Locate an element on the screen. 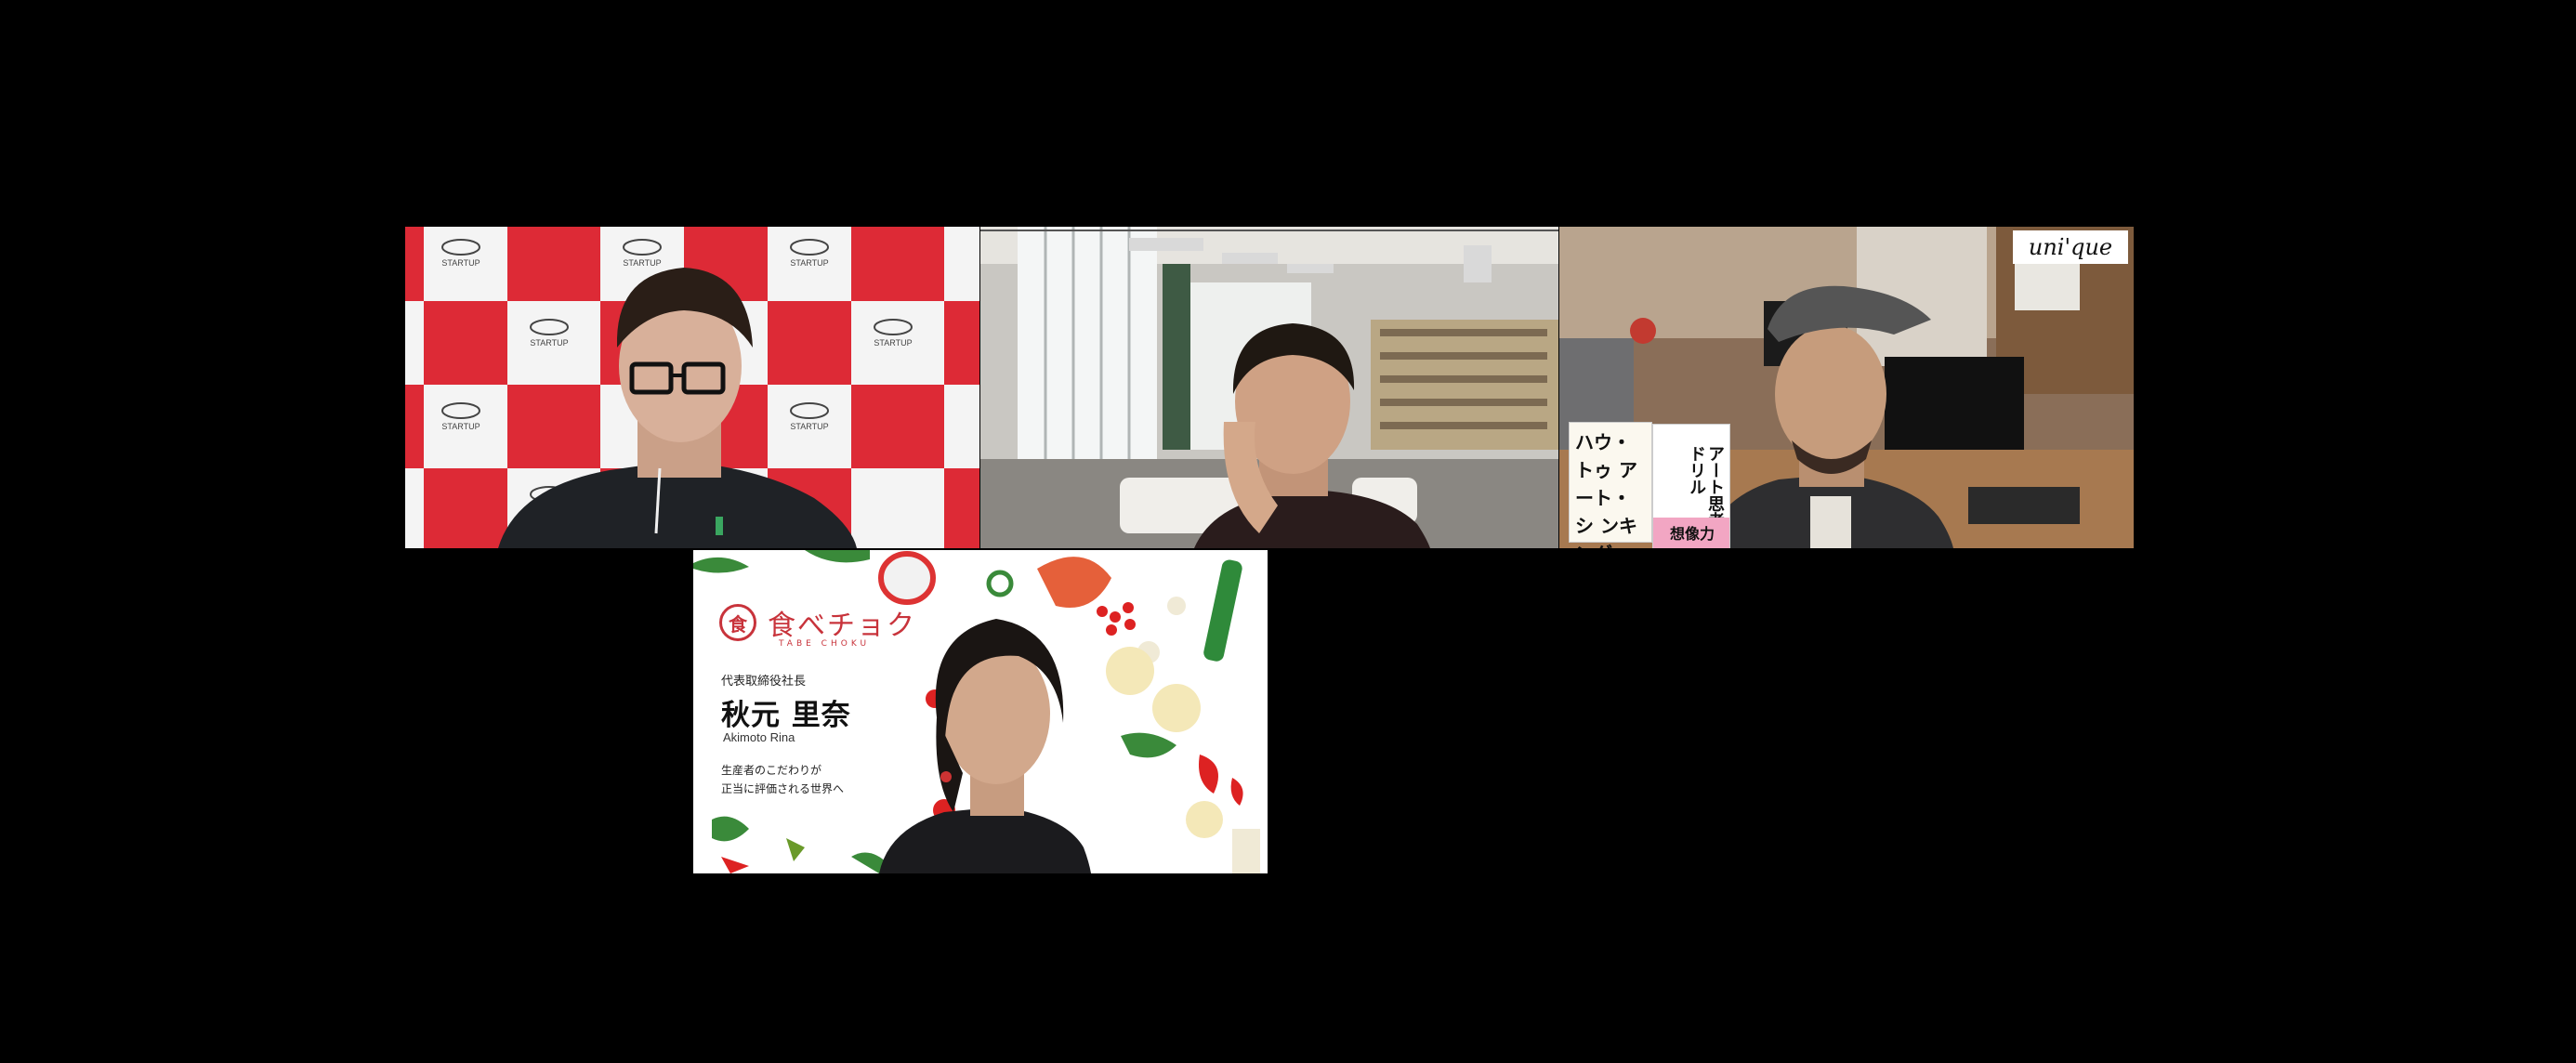  tabechoku-logo-subtitle: TABE CHOKU is located at coordinates (825, 644).